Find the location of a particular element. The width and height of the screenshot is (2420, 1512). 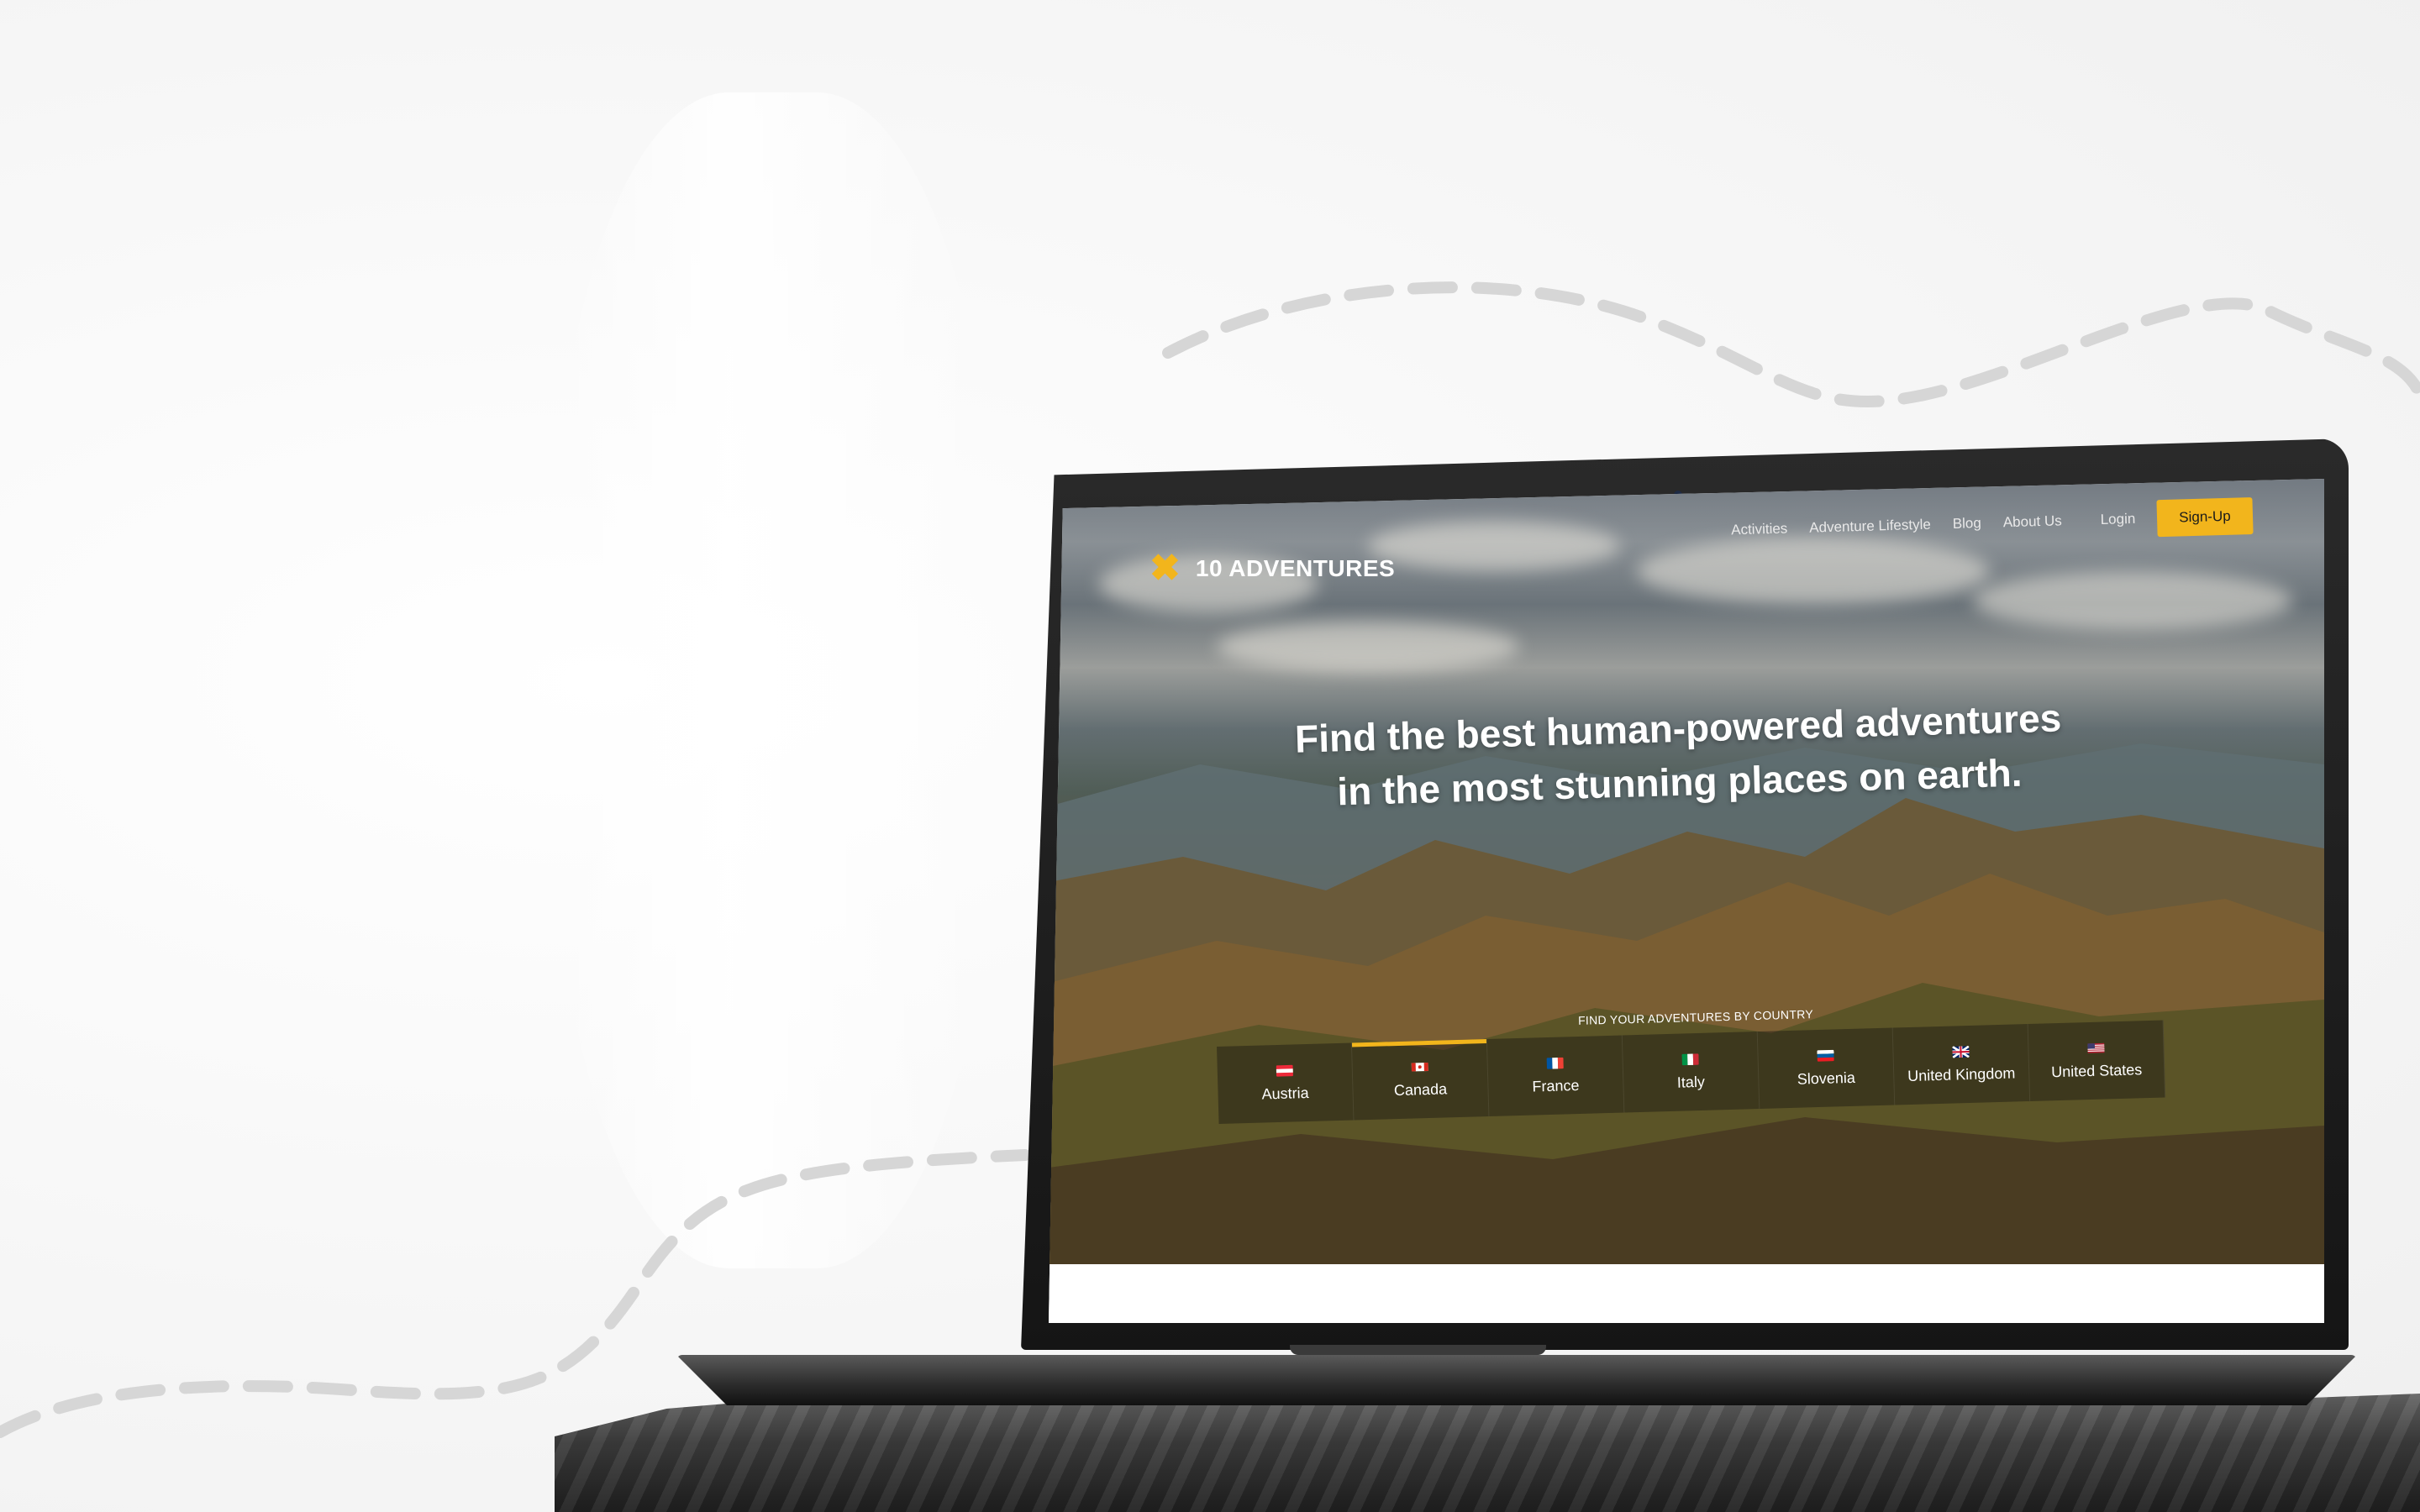

us-flag-icon is located at coordinates (2096, 1047).